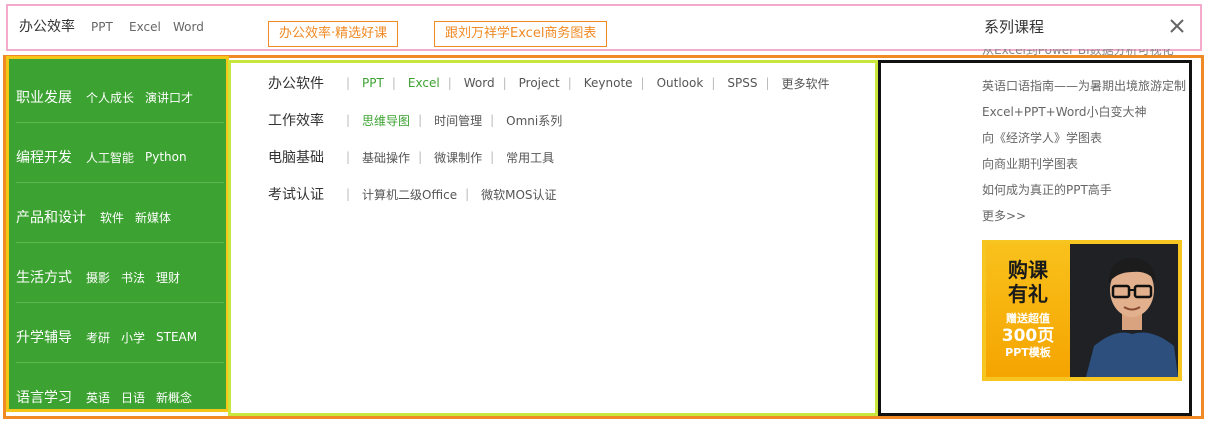 The height and width of the screenshot is (427, 1206). I want to click on category-label: 升学辅导, so click(44, 337).